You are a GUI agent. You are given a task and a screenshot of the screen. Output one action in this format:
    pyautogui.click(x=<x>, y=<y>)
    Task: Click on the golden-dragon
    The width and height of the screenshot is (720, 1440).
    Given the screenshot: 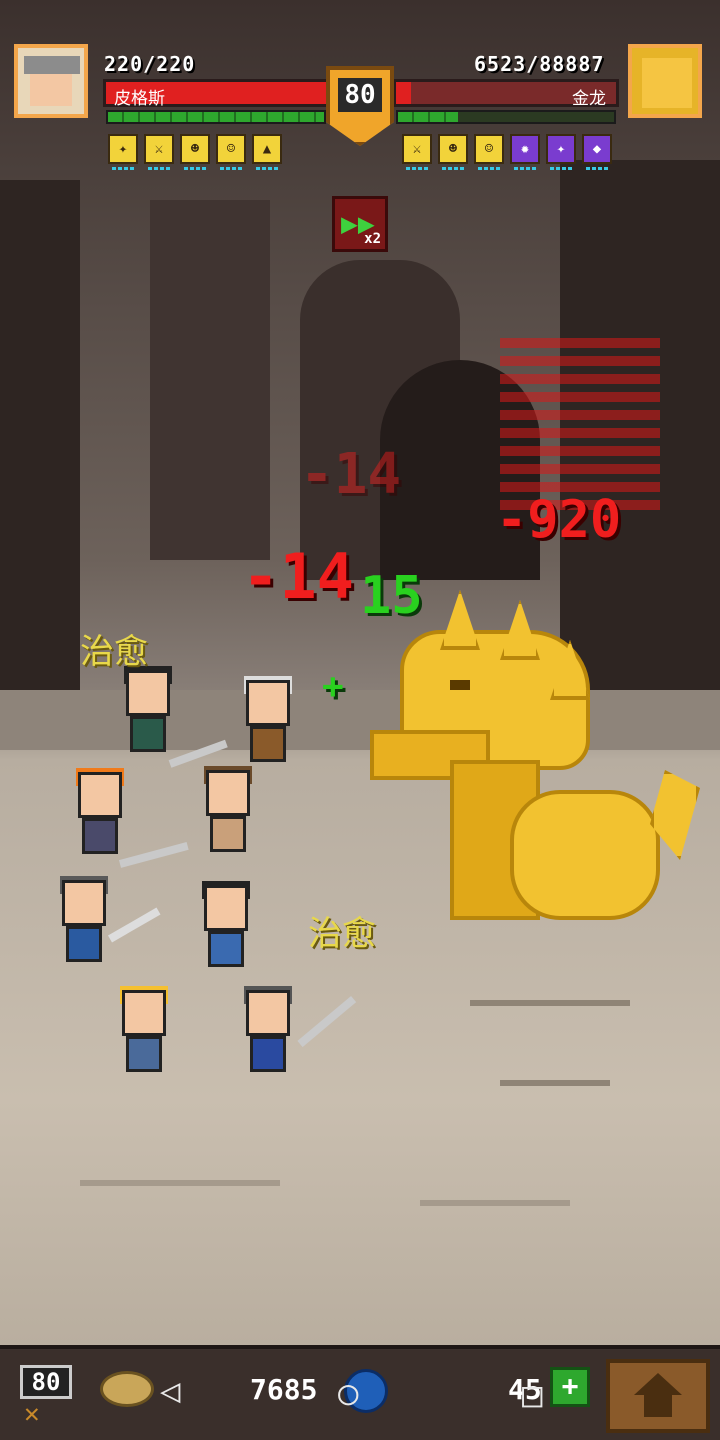 What is the action you would take?
    pyautogui.click(x=535, y=762)
    